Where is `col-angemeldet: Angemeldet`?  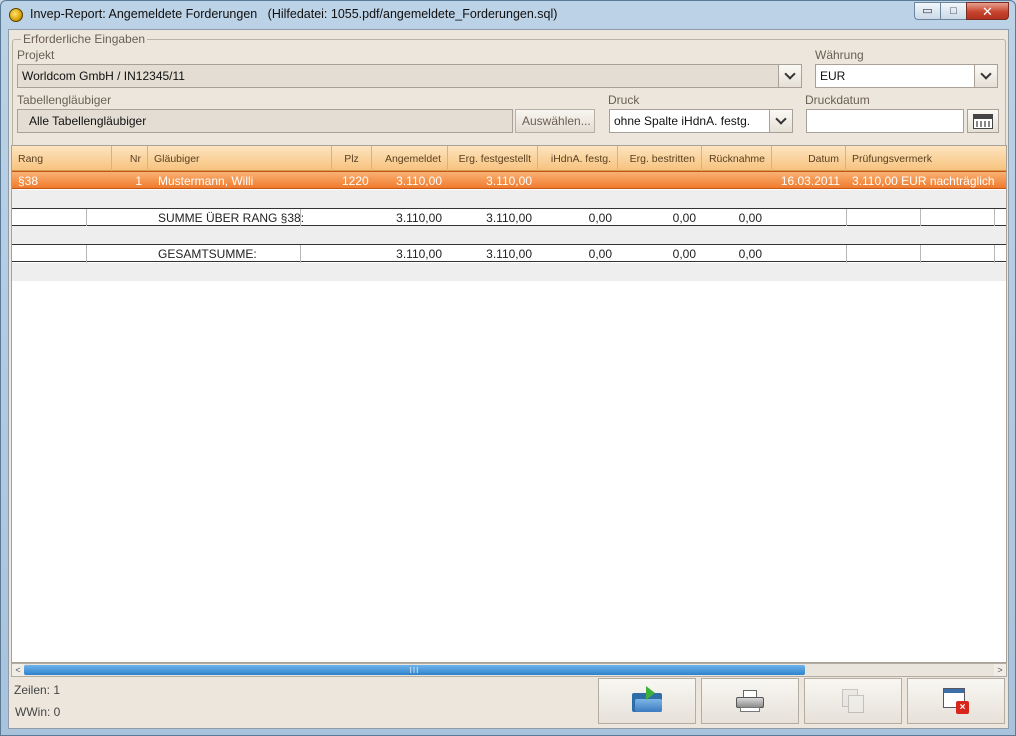 col-angemeldet: Angemeldet is located at coordinates (410, 158).